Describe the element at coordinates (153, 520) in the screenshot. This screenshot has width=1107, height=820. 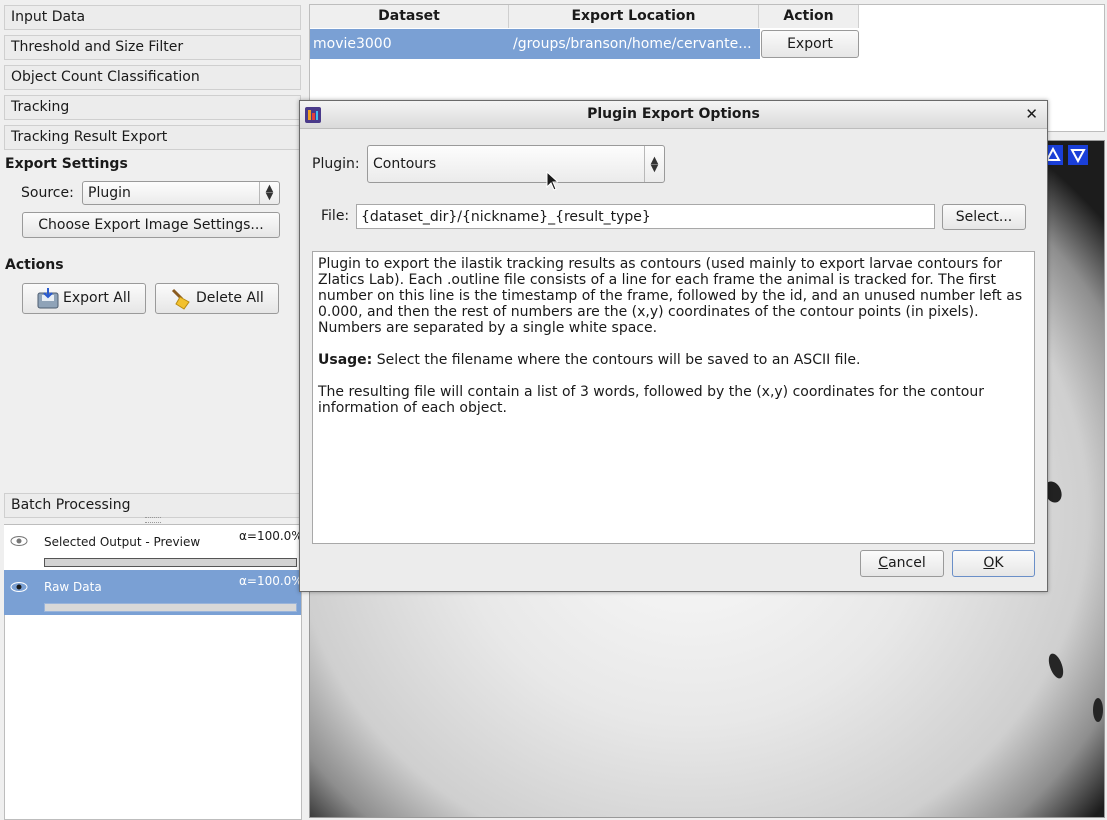
I see `splitter-handle` at that location.